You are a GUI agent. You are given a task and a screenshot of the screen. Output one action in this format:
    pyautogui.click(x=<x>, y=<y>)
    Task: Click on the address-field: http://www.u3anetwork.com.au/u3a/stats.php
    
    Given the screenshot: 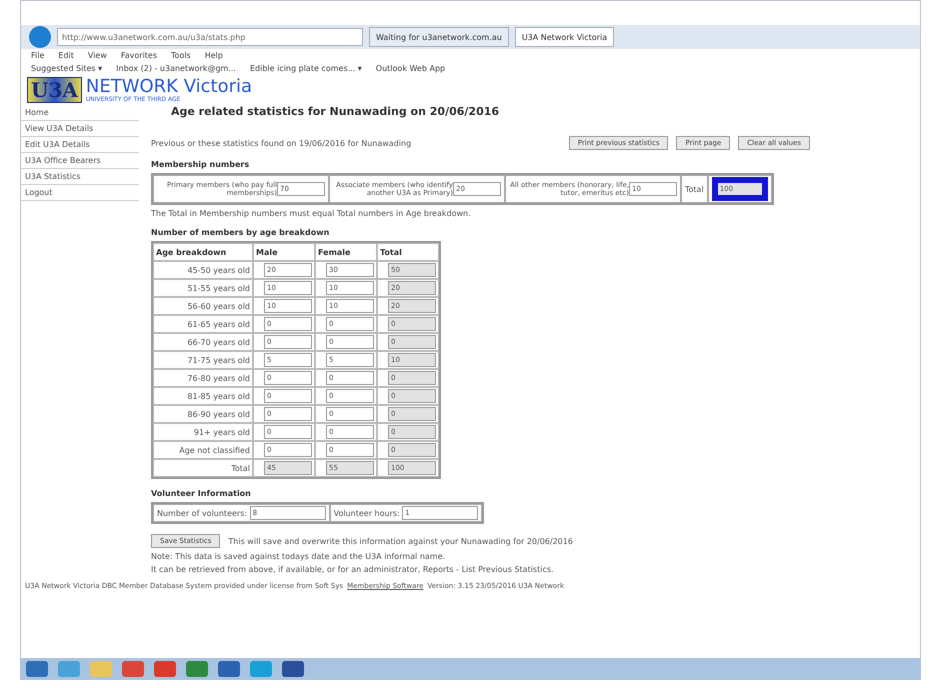 What is the action you would take?
    pyautogui.click(x=210, y=37)
    